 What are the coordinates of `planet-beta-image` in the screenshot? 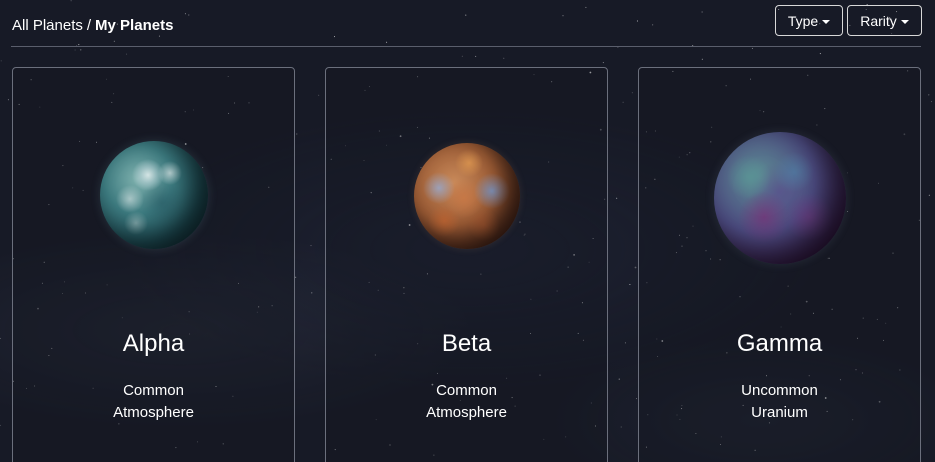 It's located at (466, 196).